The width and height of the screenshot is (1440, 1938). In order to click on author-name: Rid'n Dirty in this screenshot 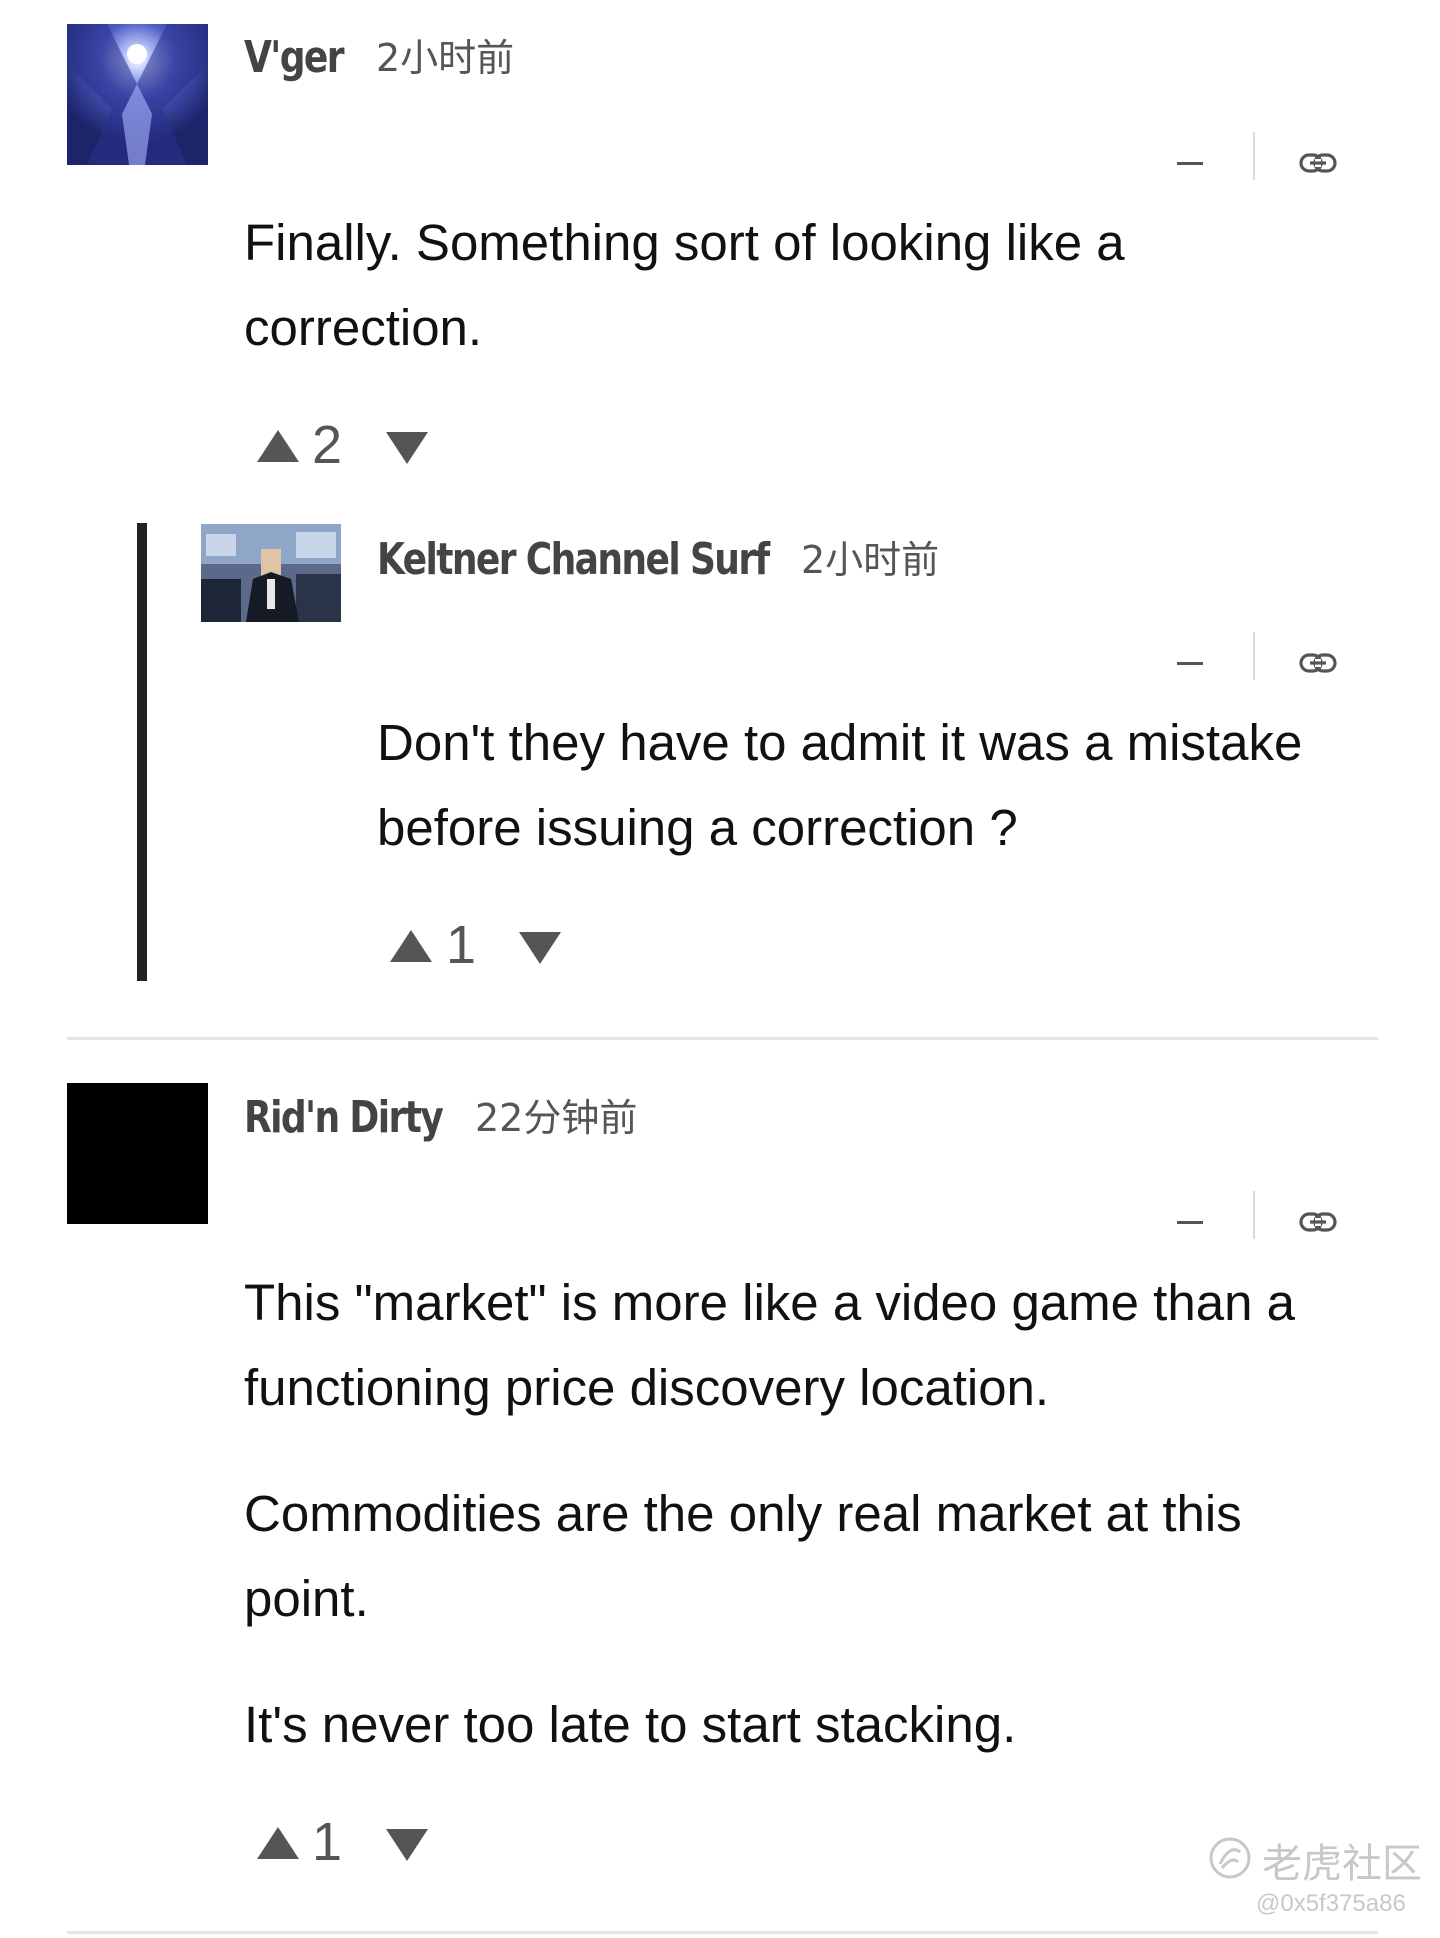, I will do `click(344, 1118)`.